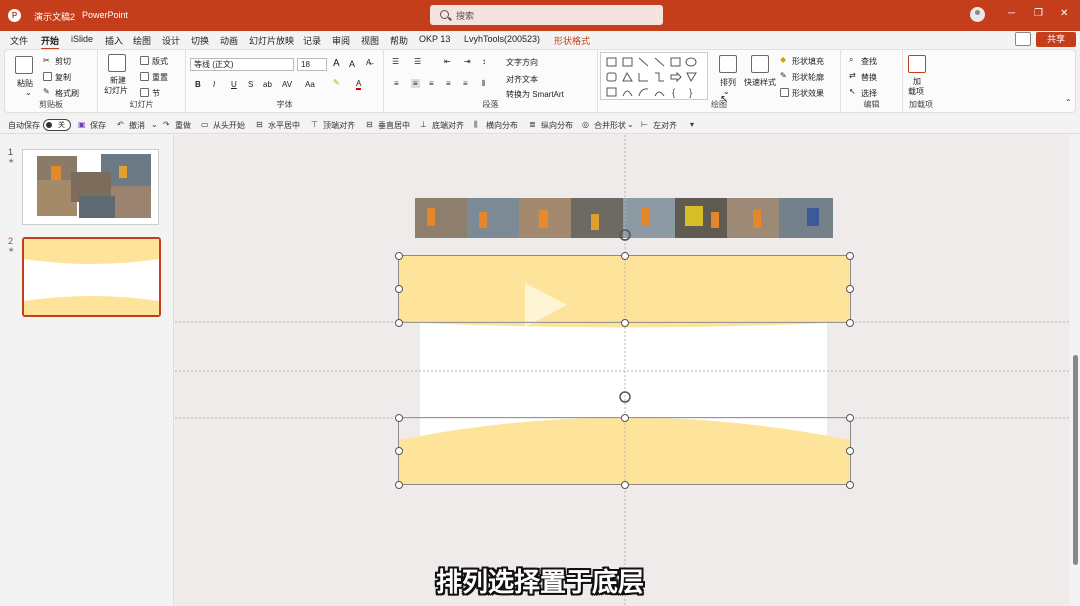 This screenshot has height=606, width=1080. What do you see at coordinates (156, 93) in the screenshot?
I see `section-button: 节` at bounding box center [156, 93].